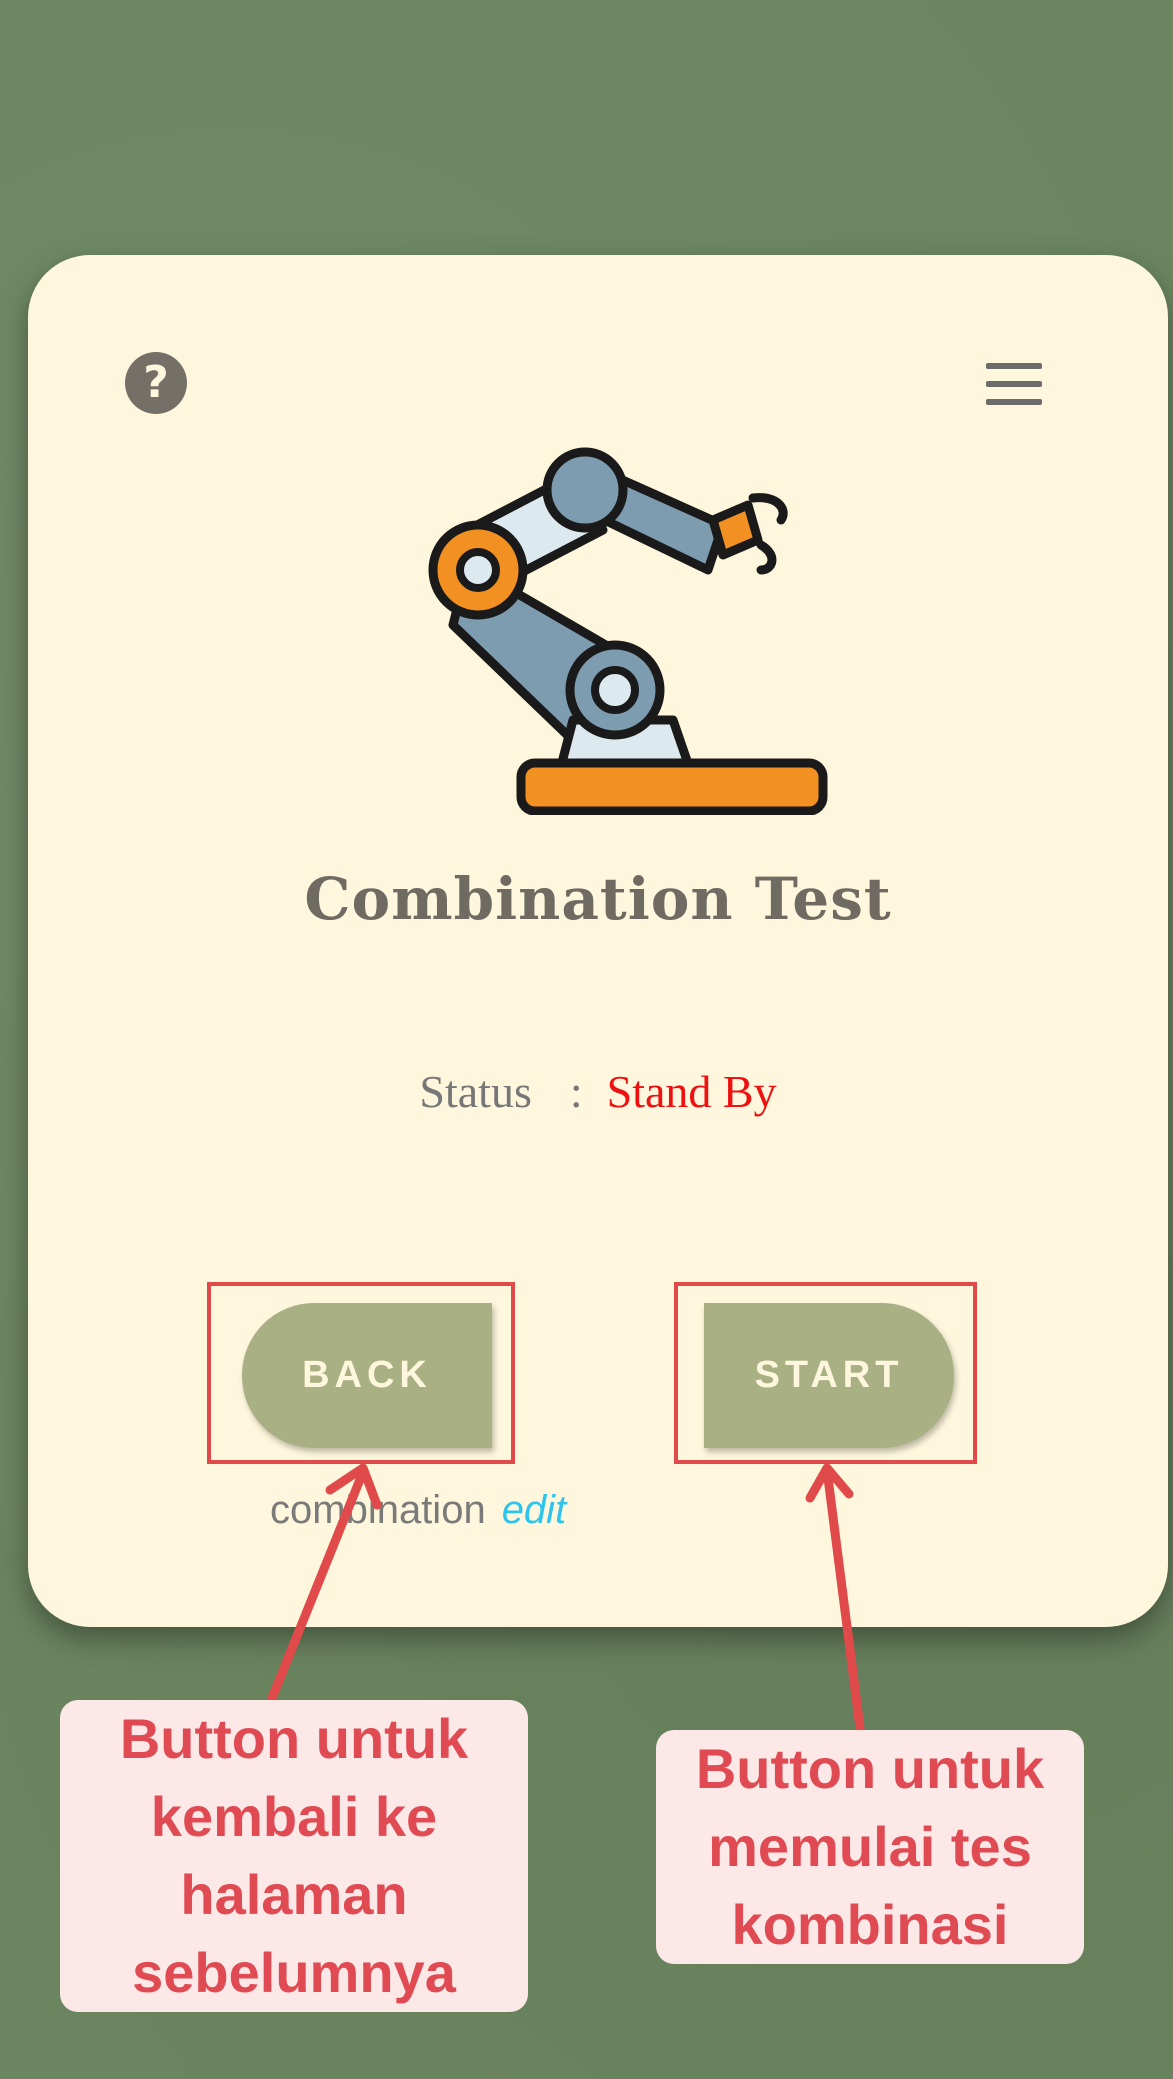 This screenshot has height=2079, width=1173. I want to click on start-annotation-note: Button untuk memulai tes kombinasi, so click(870, 1847).